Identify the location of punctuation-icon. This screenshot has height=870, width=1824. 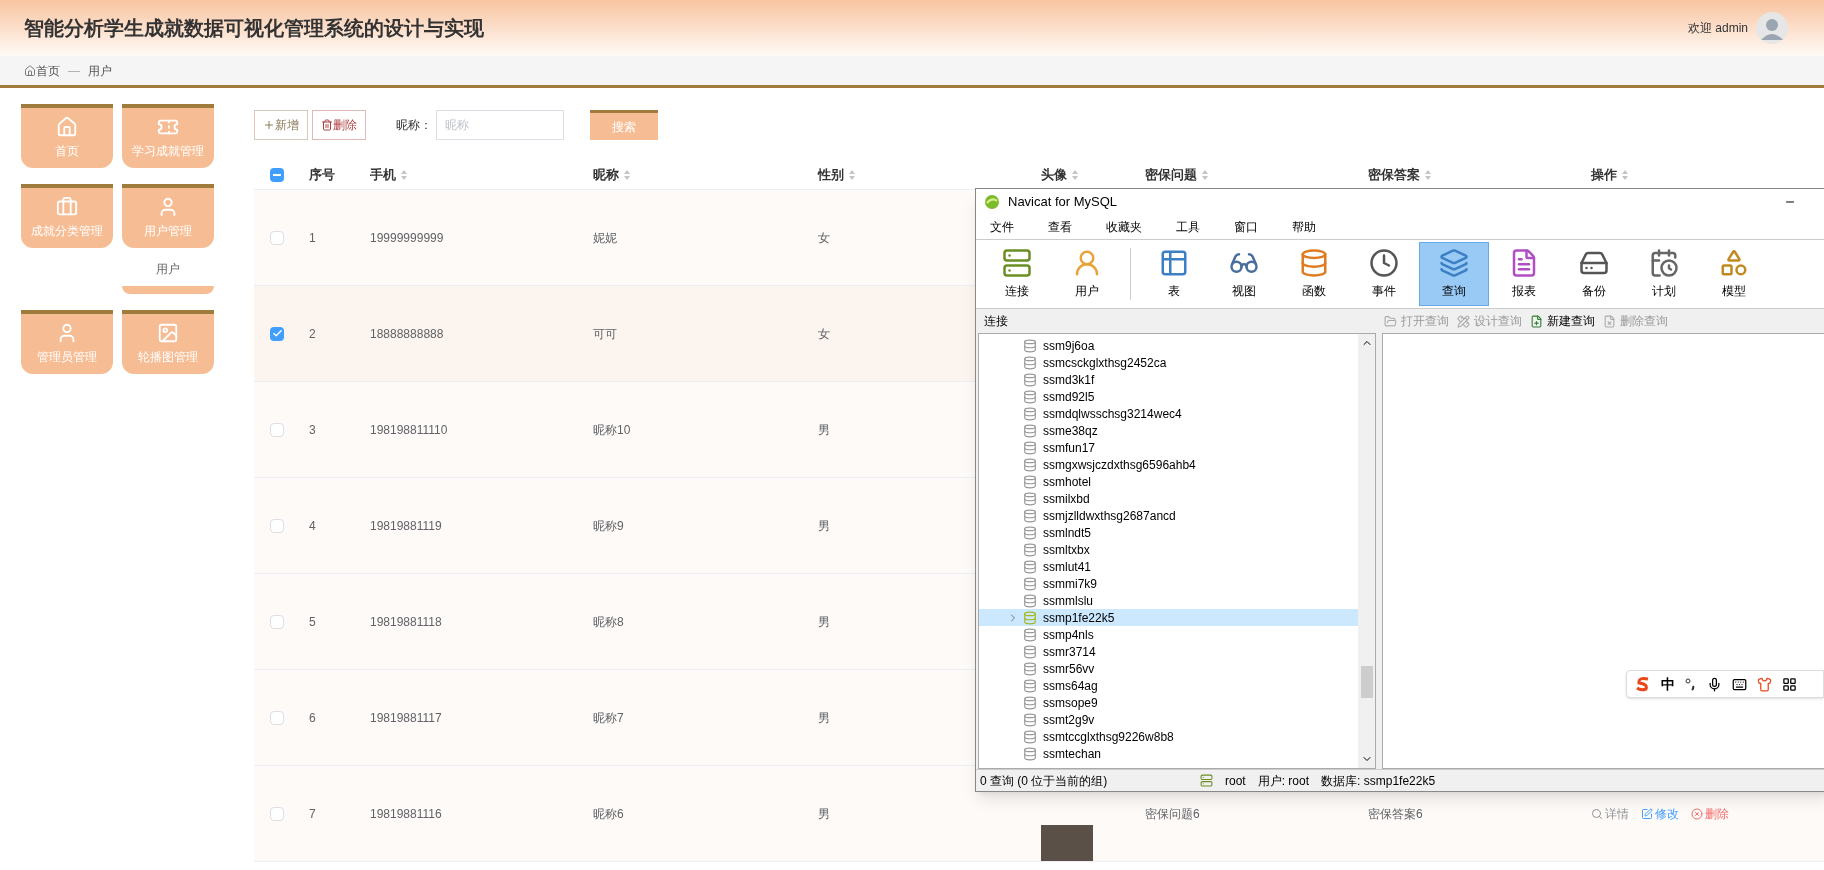
(1691, 684).